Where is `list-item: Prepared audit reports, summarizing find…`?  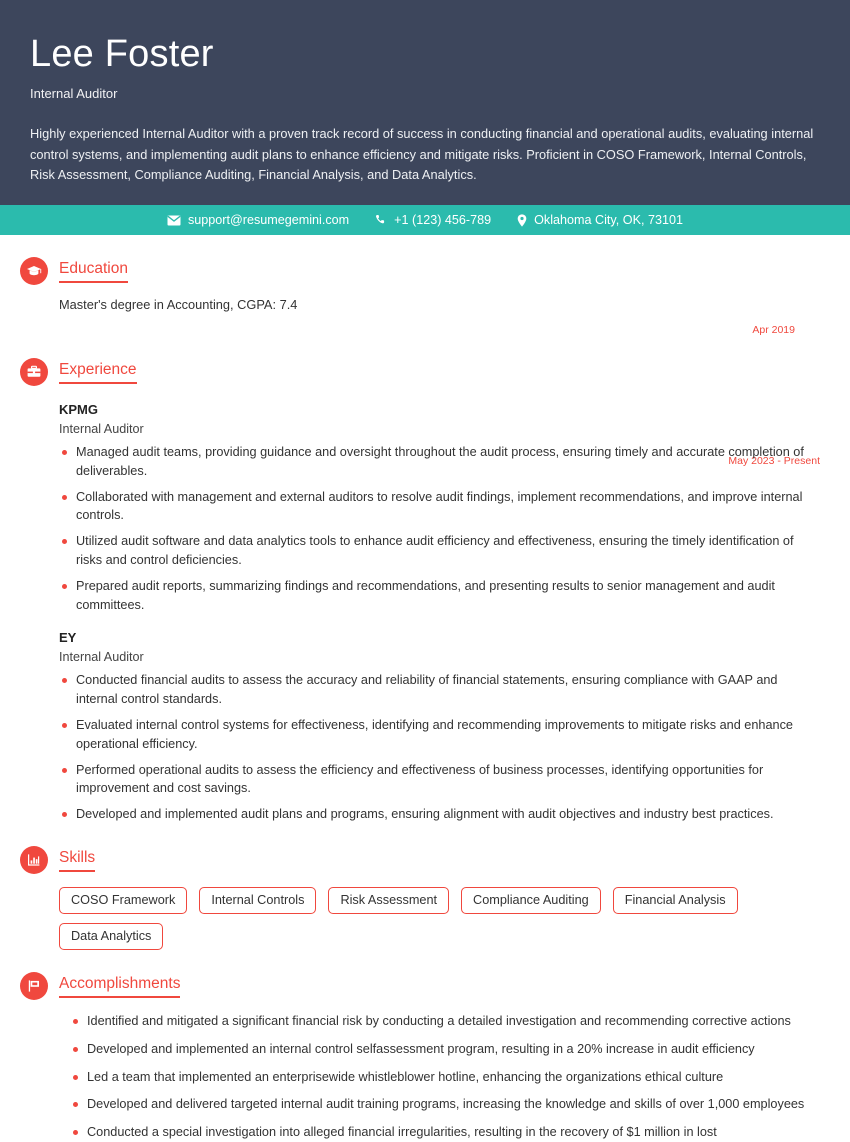 list-item: Prepared audit reports, summarizing find… is located at coordinates (439, 596).